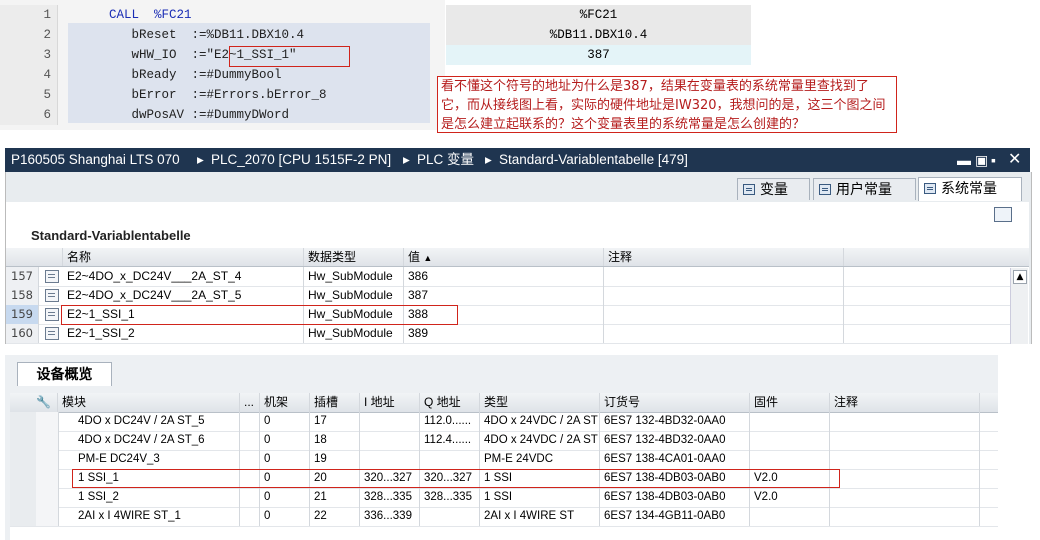 The width and height of the screenshot is (1040, 540). I want to click on cell-value: 387, so click(504, 295).